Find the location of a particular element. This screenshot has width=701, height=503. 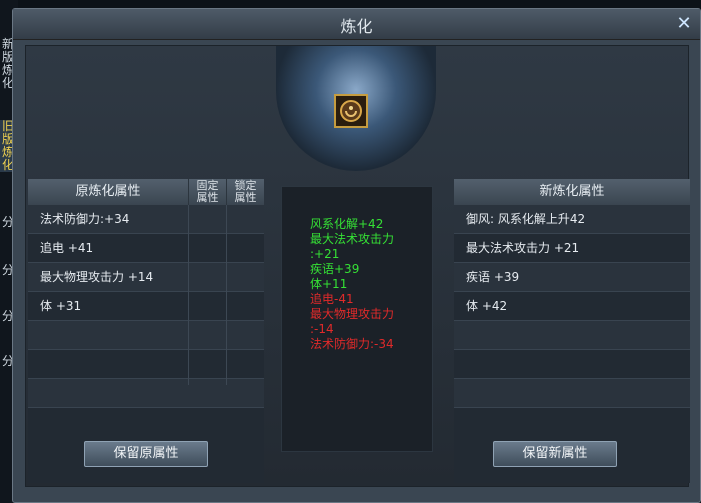

close-icon: ✕ is located at coordinates (684, 24).